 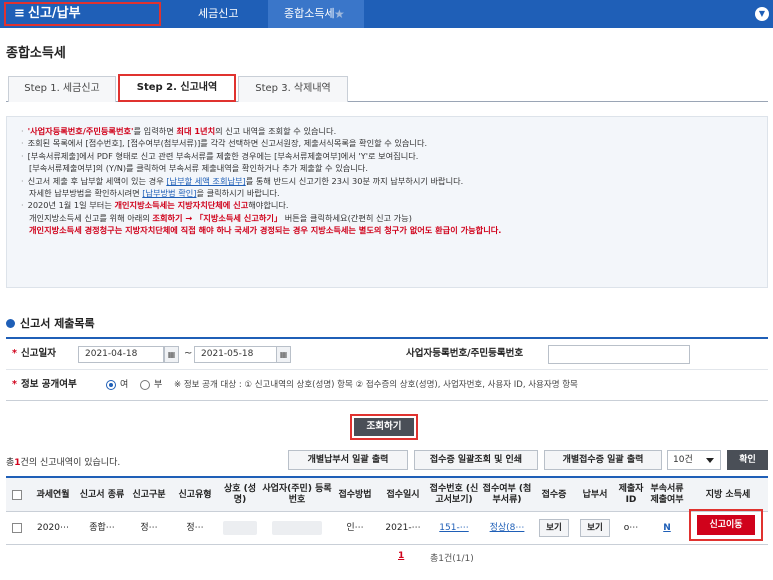 I want to click on cell-receipt: 보기, so click(x=554, y=528).